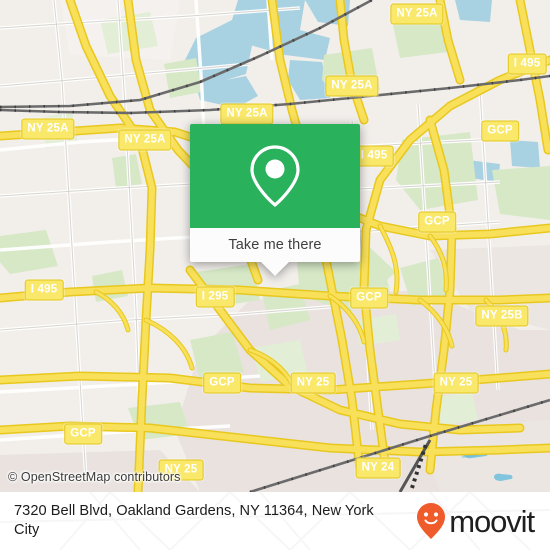 This screenshot has height=550, width=550. I want to click on moovit-brand: moovit, so click(478, 521).